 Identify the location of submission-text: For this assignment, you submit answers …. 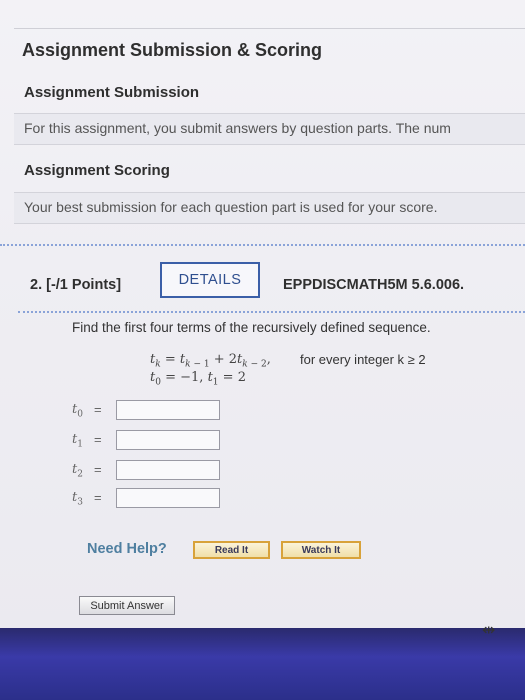
(237, 128).